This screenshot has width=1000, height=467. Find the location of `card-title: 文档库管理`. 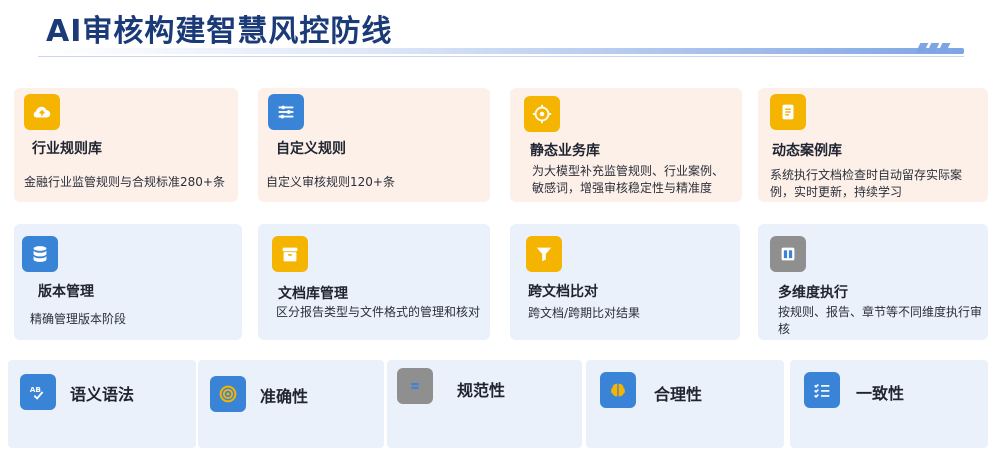

card-title: 文档库管理 is located at coordinates (313, 294).